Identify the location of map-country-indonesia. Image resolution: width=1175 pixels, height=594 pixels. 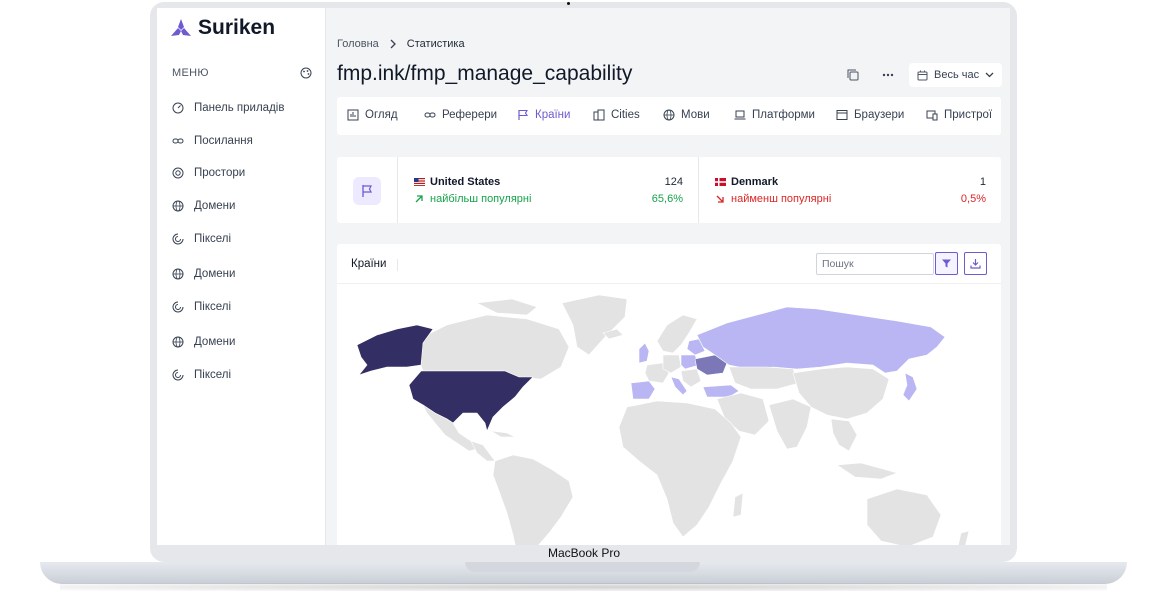
(867, 471).